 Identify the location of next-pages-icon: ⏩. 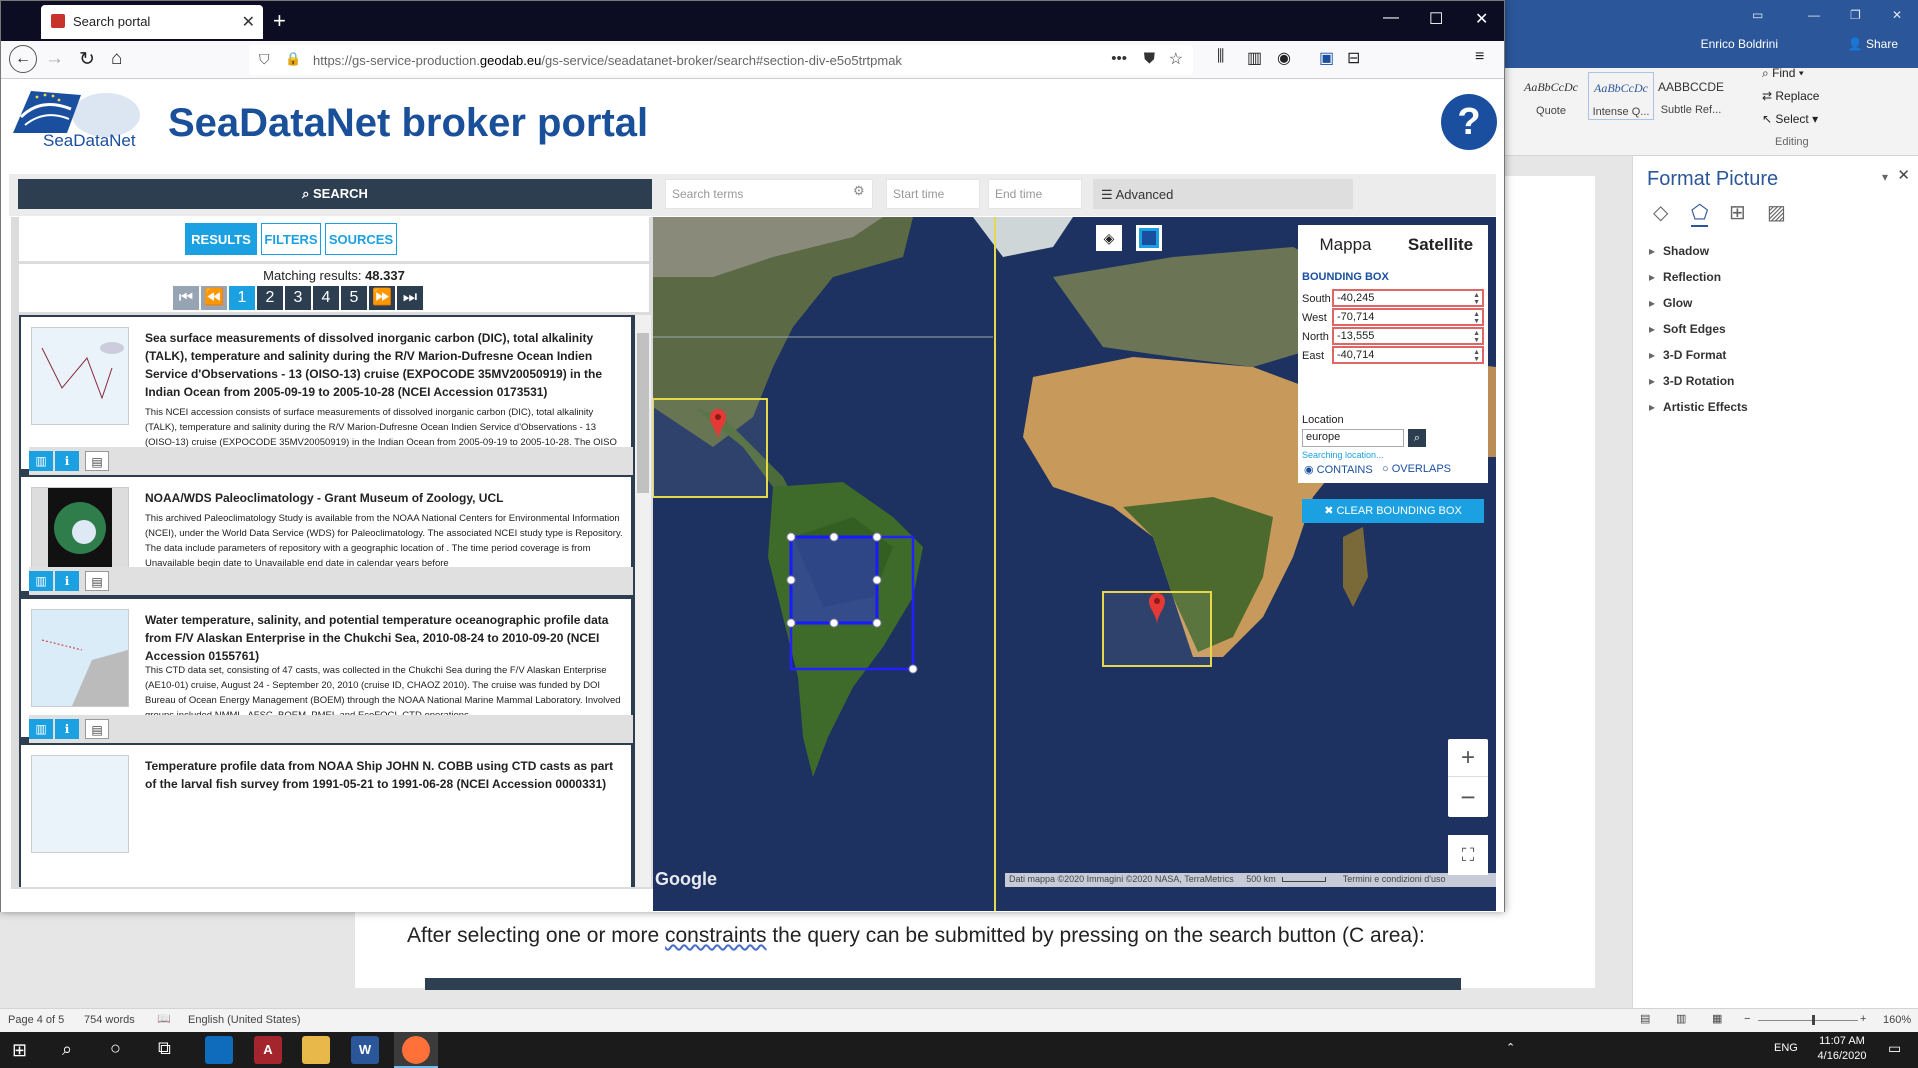
(382, 298).